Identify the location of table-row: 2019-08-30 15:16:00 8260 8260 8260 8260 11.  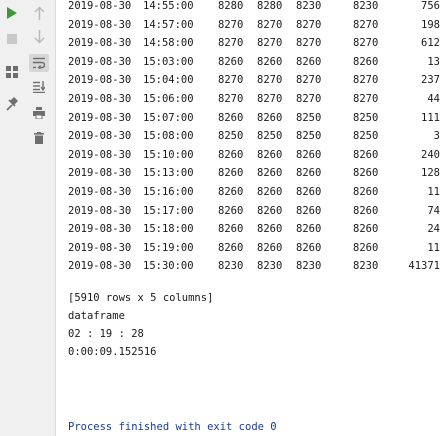
(250, 192).